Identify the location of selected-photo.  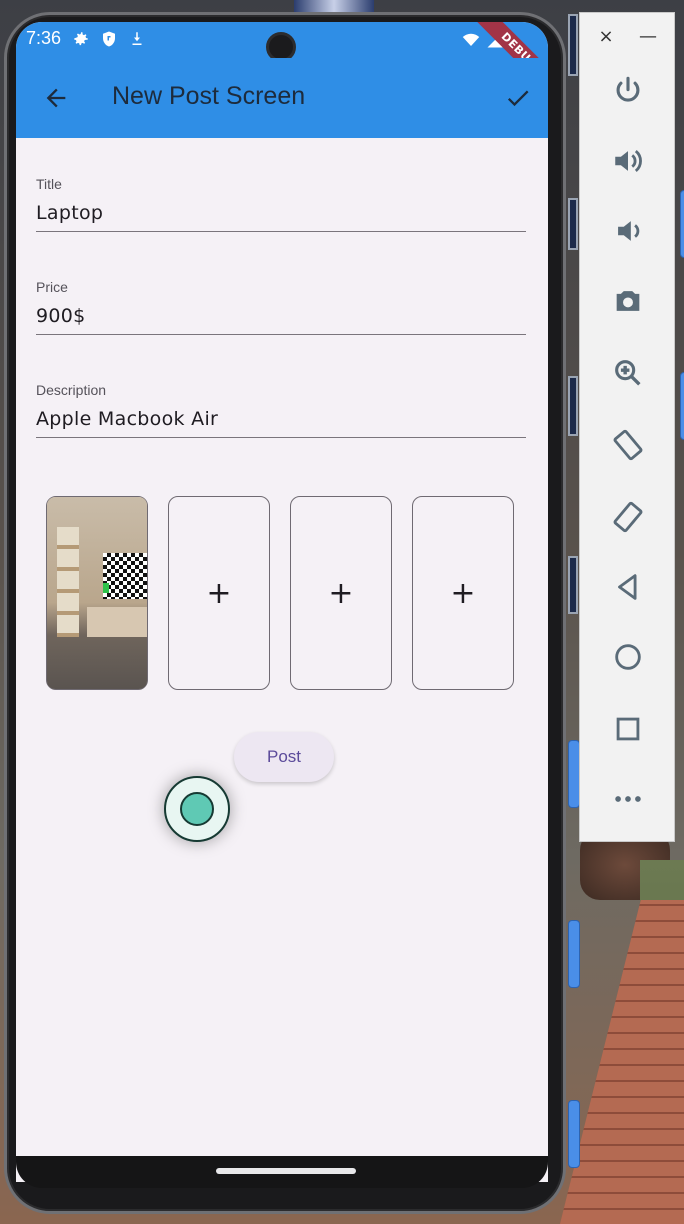
(97, 593).